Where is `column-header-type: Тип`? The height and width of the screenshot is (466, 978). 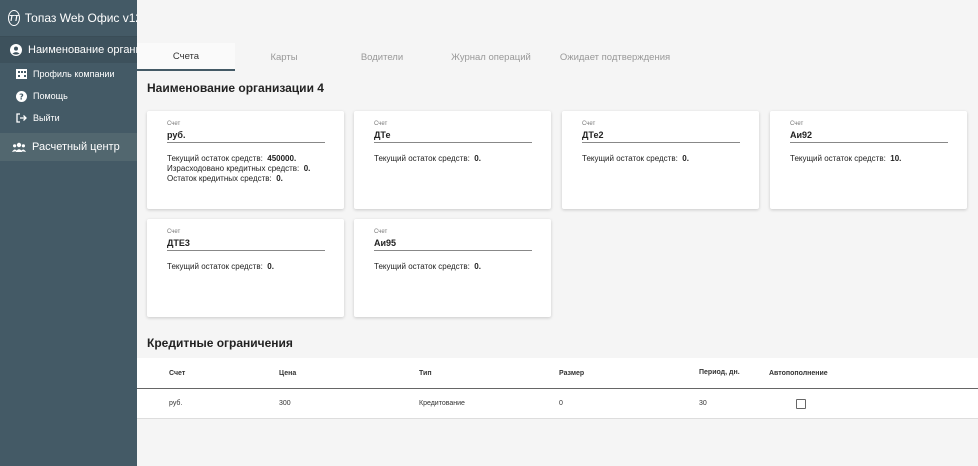 column-header-type: Тип is located at coordinates (489, 373).